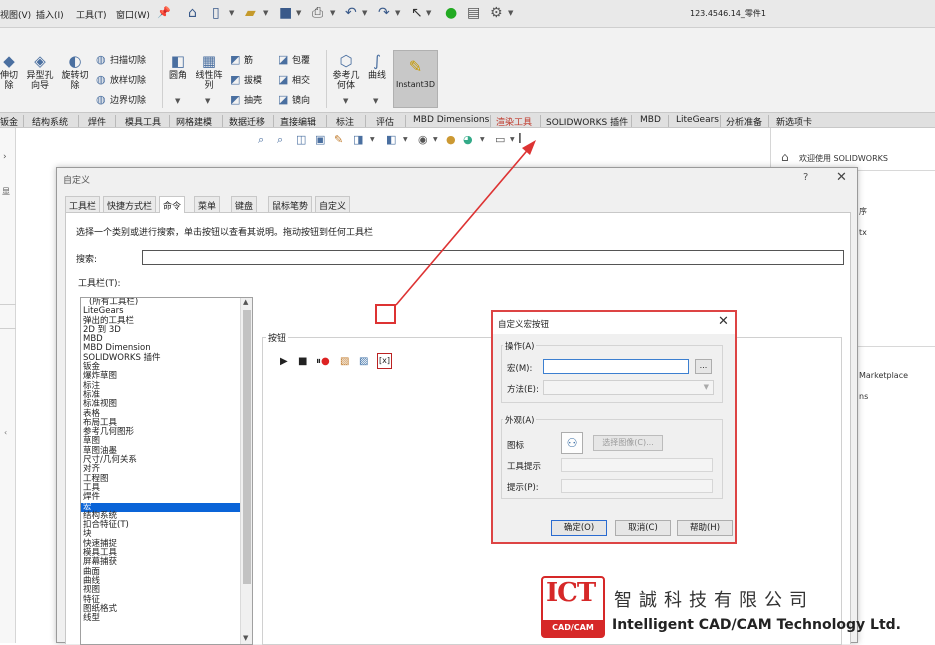 The image size is (935, 645). What do you see at coordinates (172, 204) in the screenshot?
I see `tab-commands: 命令` at bounding box center [172, 204].